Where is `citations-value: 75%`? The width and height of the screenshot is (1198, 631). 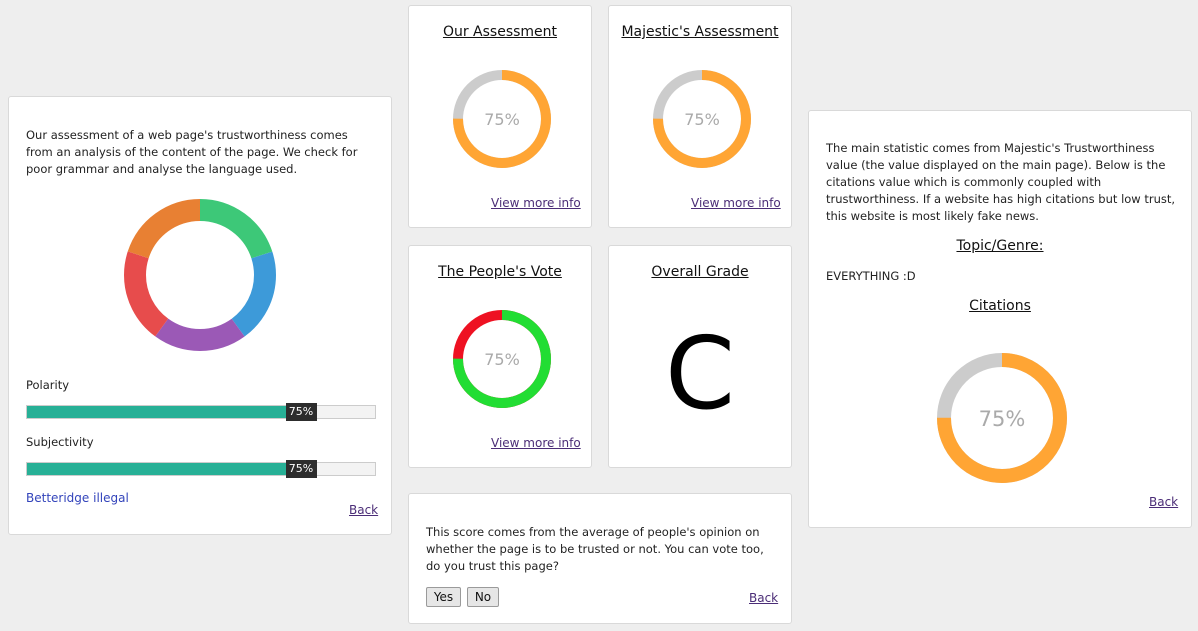
citations-value: 75% is located at coordinates (1002, 419).